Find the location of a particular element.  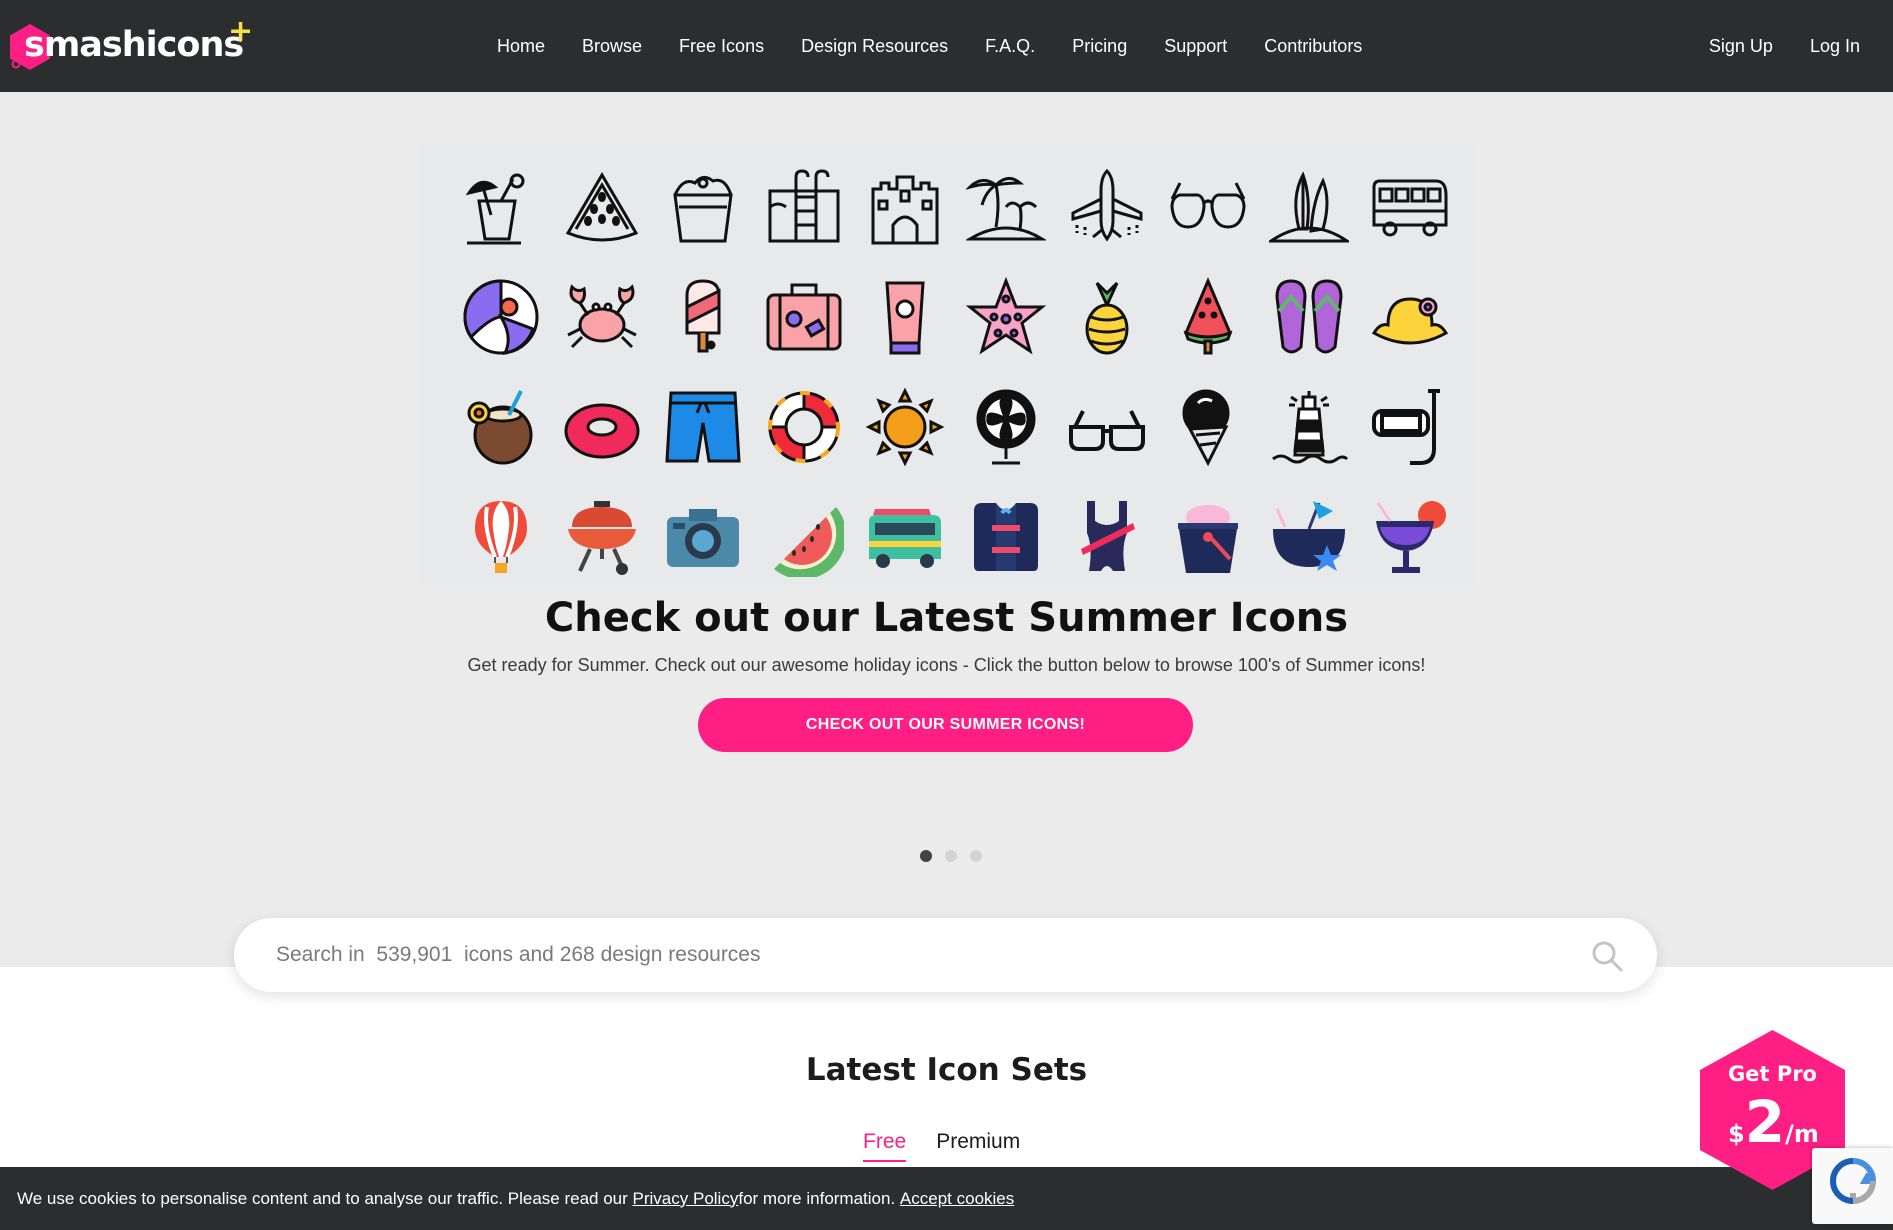

cocktail-icon is located at coordinates (500, 207).